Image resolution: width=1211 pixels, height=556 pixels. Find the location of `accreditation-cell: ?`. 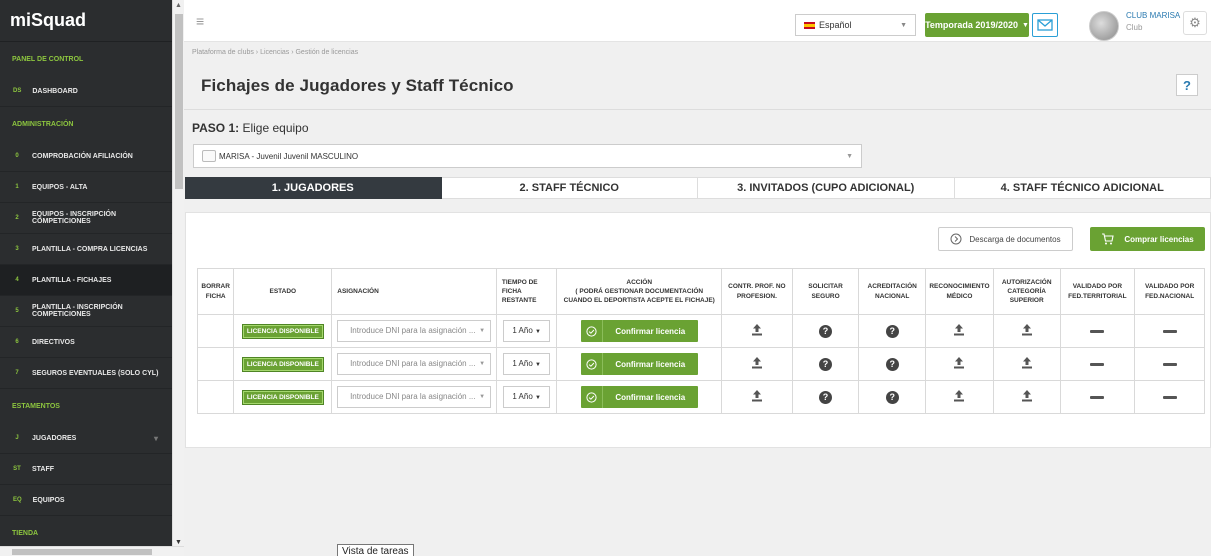

accreditation-cell: ? is located at coordinates (892, 397).